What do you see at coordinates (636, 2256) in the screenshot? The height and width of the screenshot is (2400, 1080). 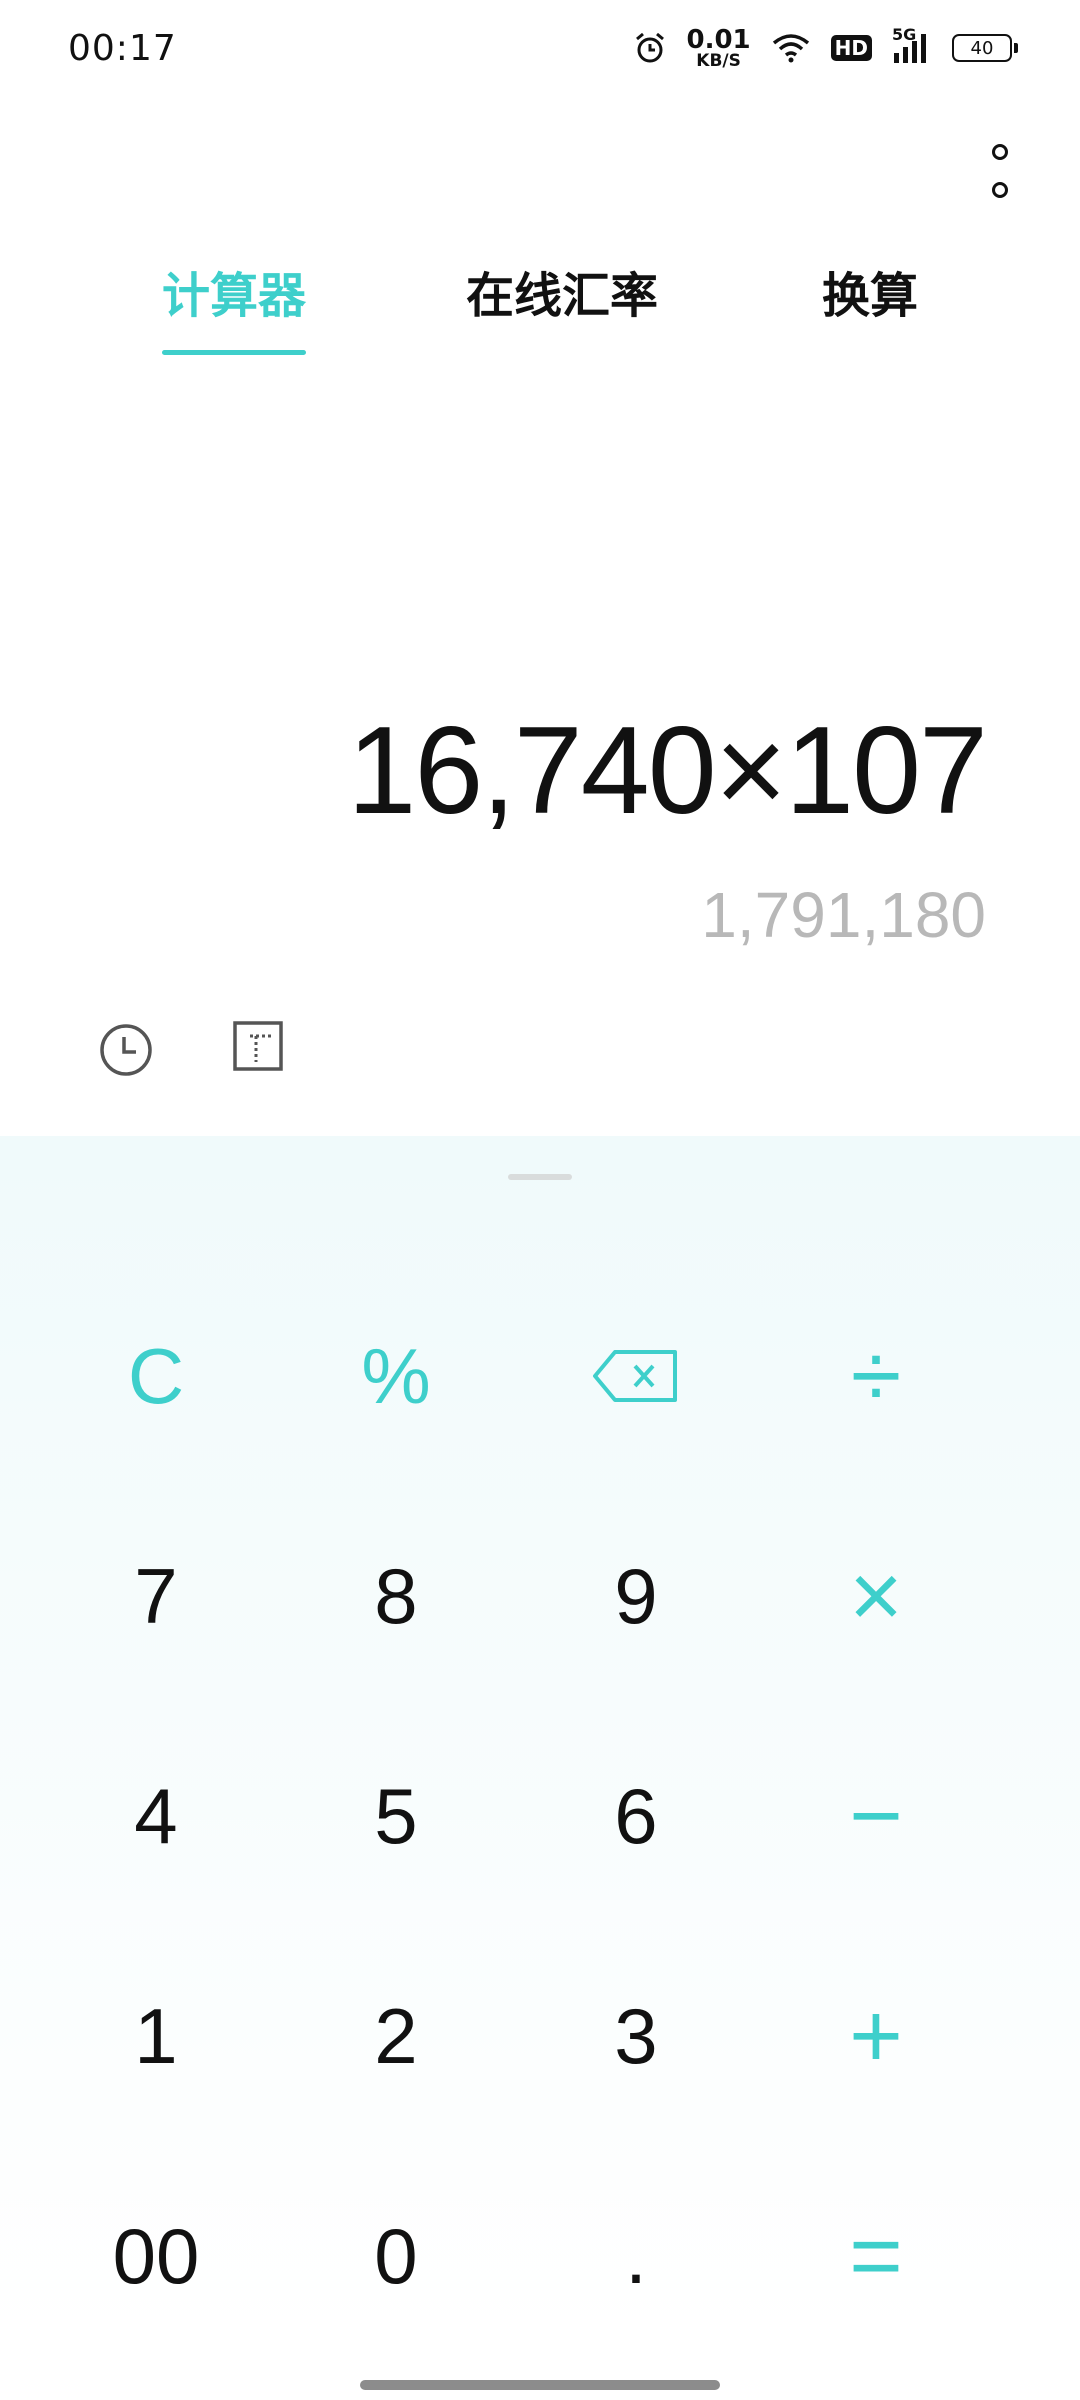 I see `key-decimal: .` at bounding box center [636, 2256].